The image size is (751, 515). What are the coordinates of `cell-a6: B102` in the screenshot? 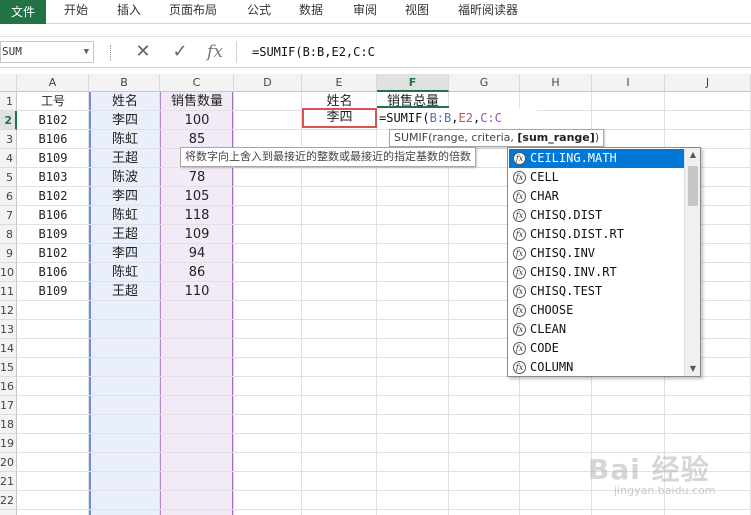 It's located at (53, 196).